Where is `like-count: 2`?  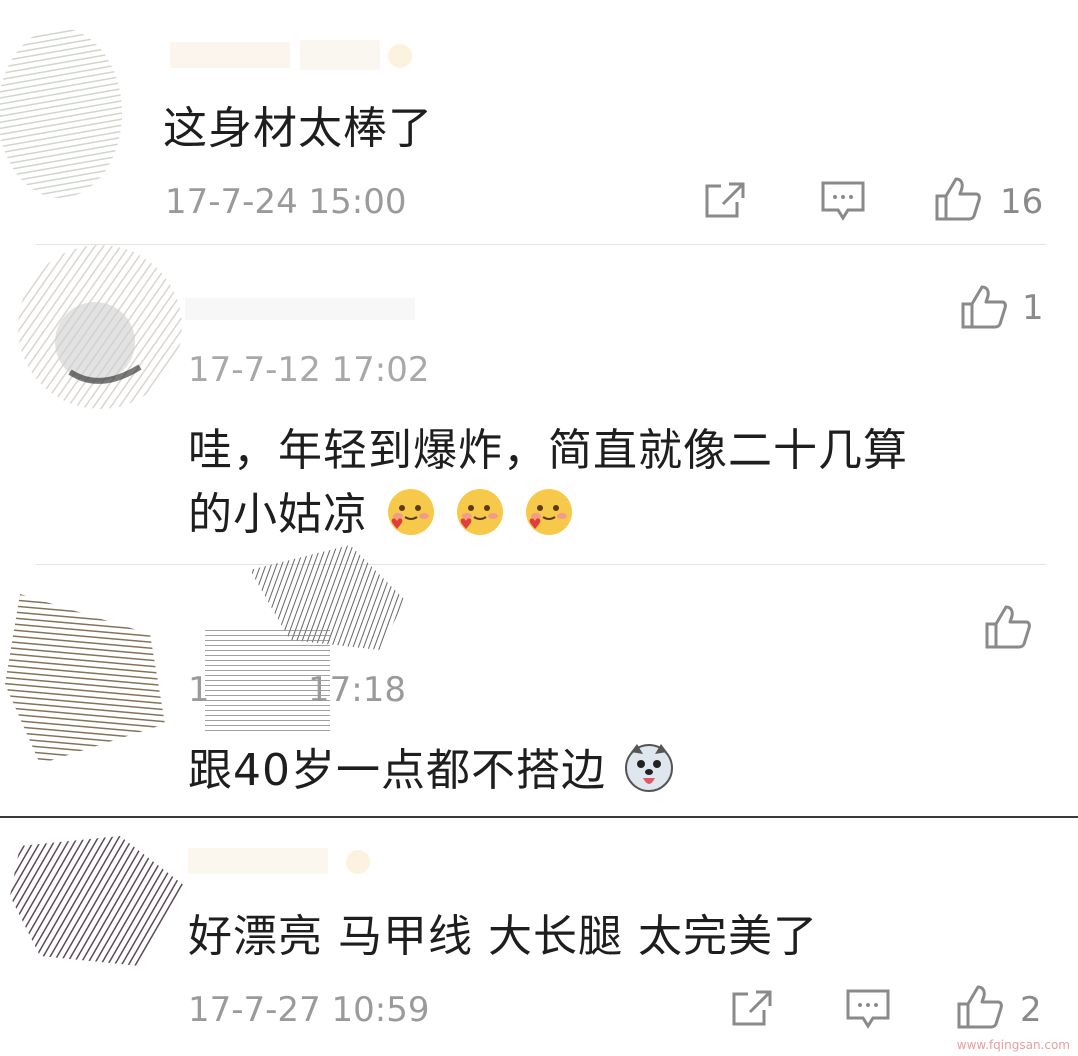 like-count: 2 is located at coordinates (1031, 1010).